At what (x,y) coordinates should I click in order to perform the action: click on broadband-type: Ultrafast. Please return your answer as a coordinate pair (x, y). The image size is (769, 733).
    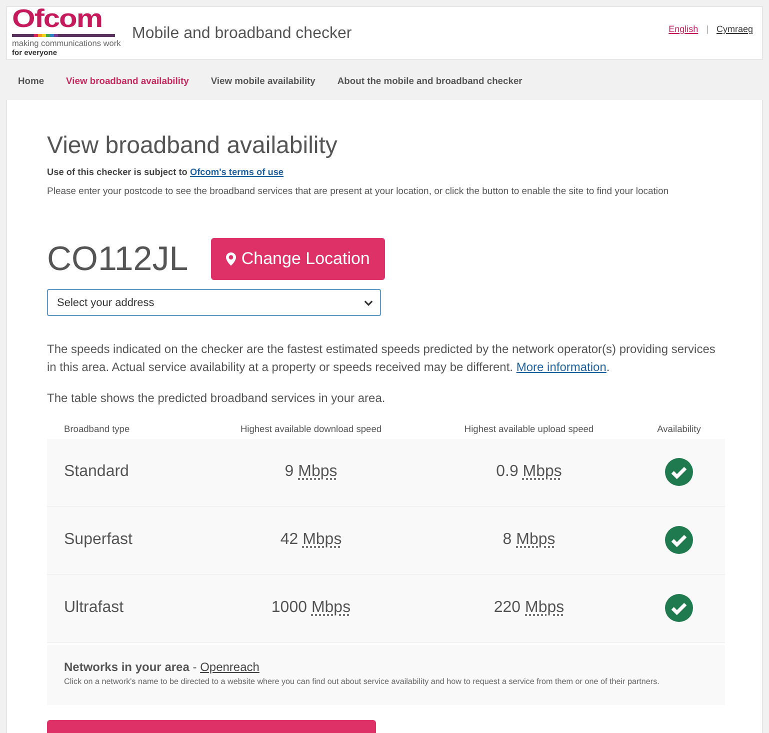
    Looking at the image, I should click on (94, 608).